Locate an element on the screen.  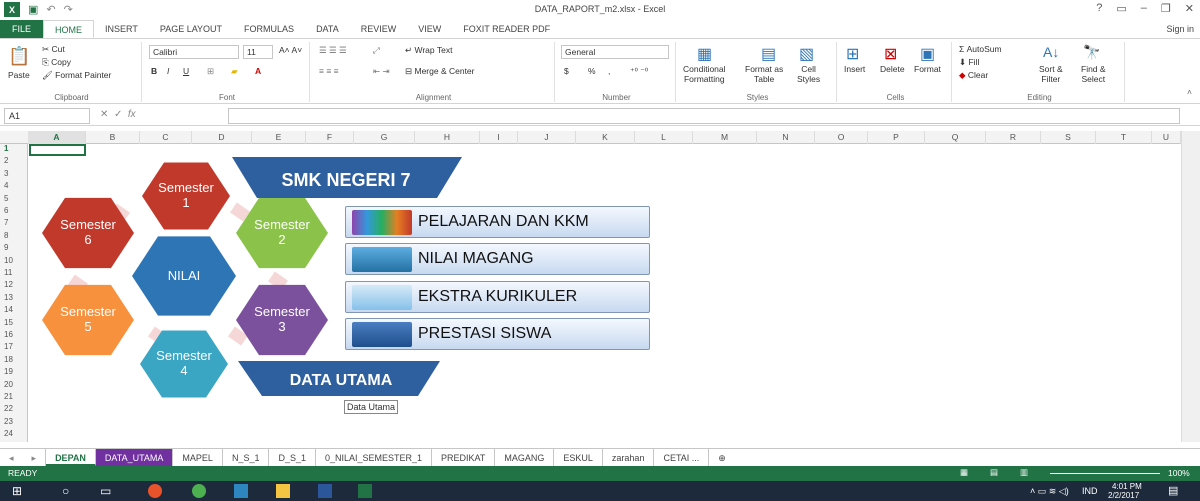
menu-pelajaran-button: PELAJARAN DAN KKM is located at coordinates (497, 222).